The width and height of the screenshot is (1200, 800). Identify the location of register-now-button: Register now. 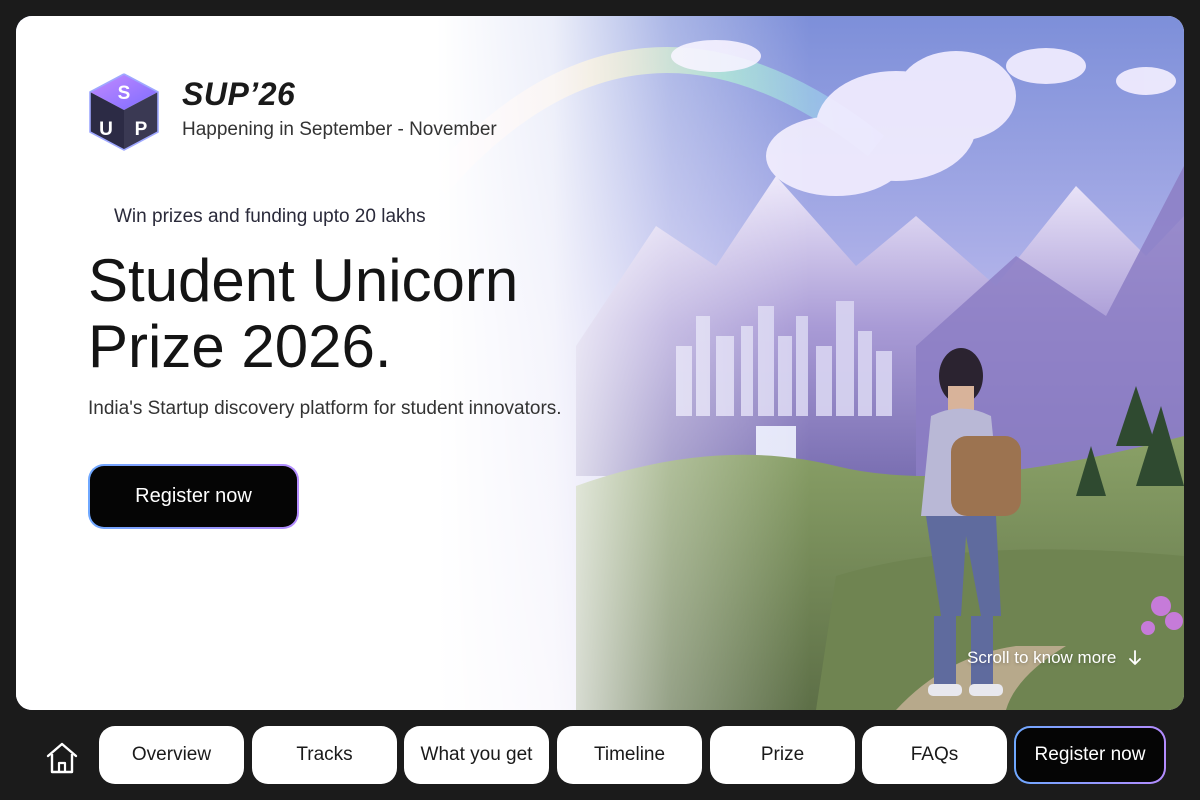
(193, 496).